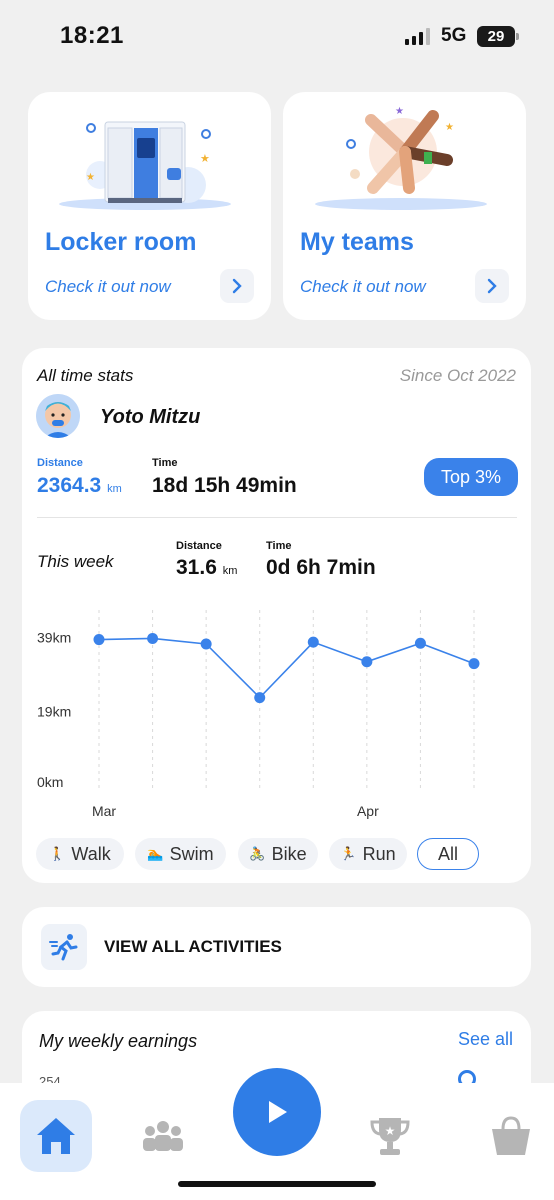 The width and height of the screenshot is (554, 1200). Describe the element at coordinates (54, 638) in the screenshot. I see `y-tick-label: 39km` at that location.